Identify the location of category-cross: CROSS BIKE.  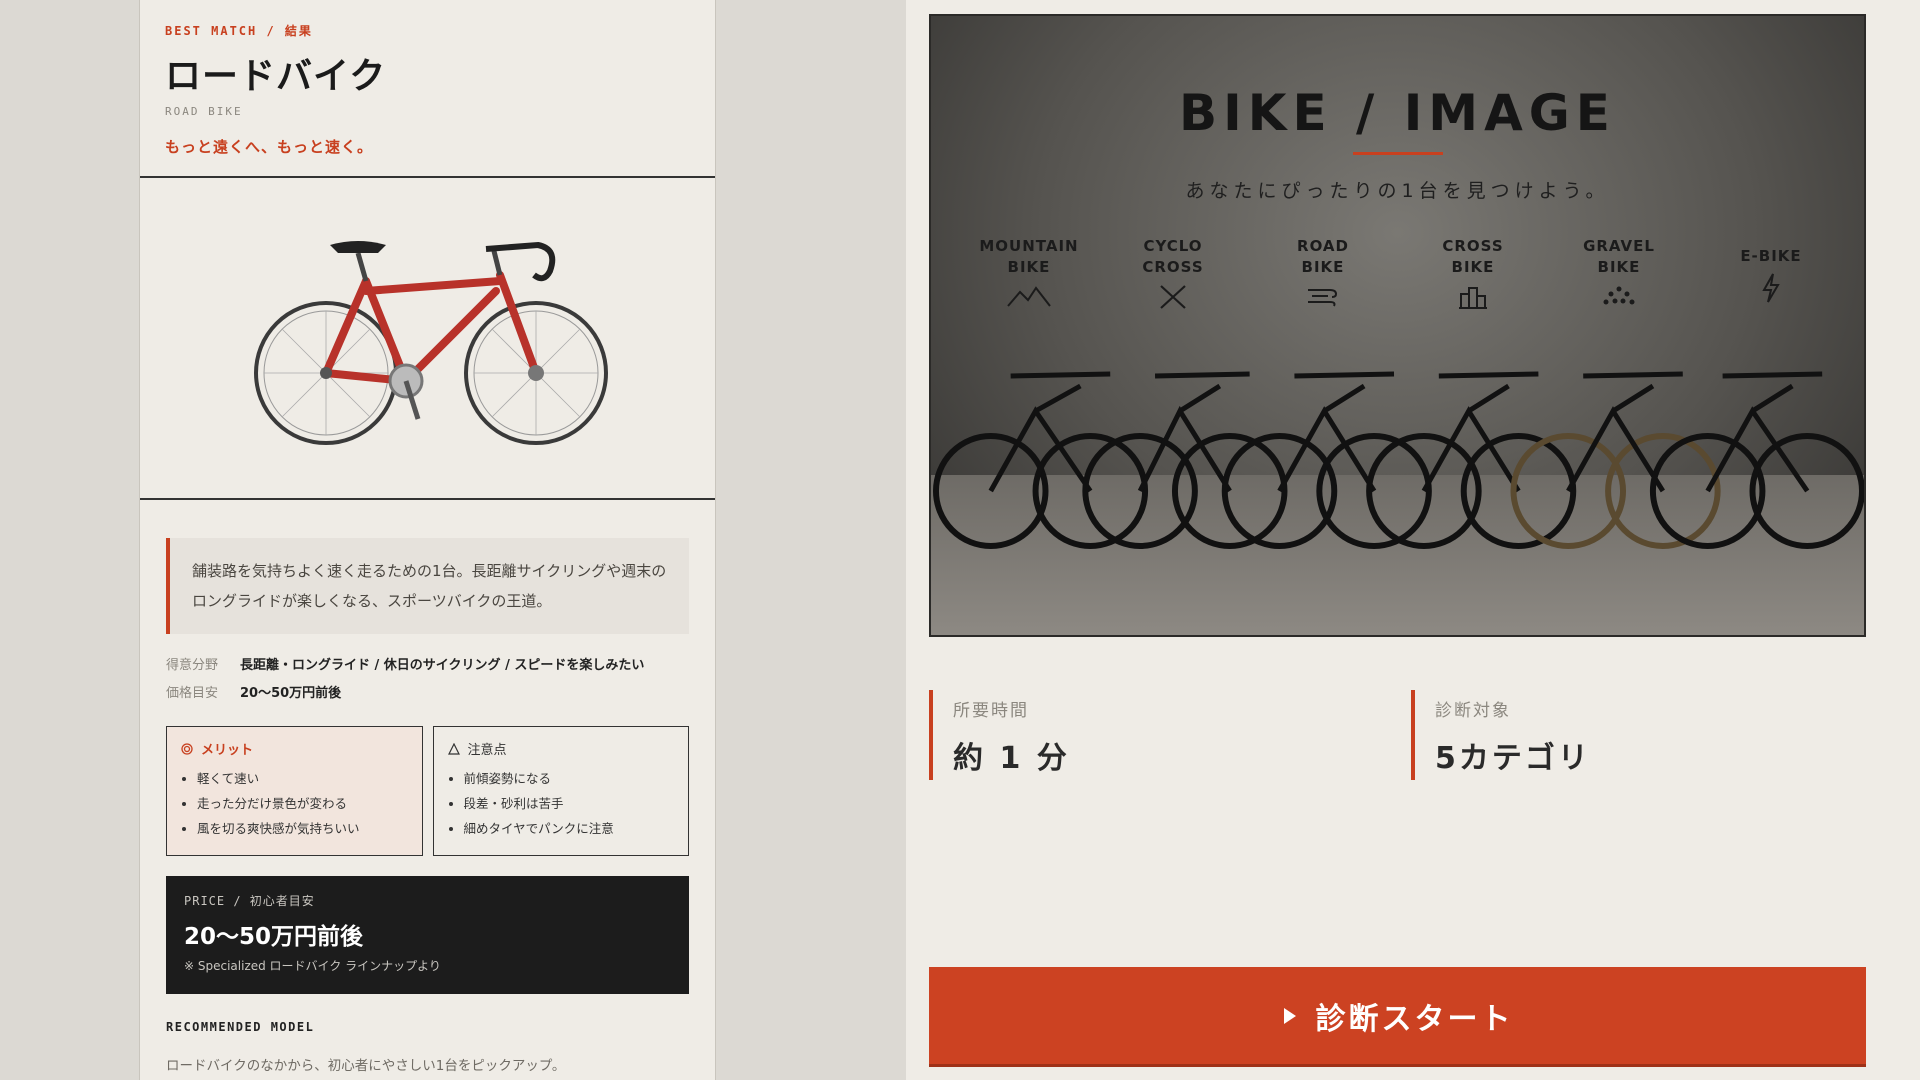
(1473, 274).